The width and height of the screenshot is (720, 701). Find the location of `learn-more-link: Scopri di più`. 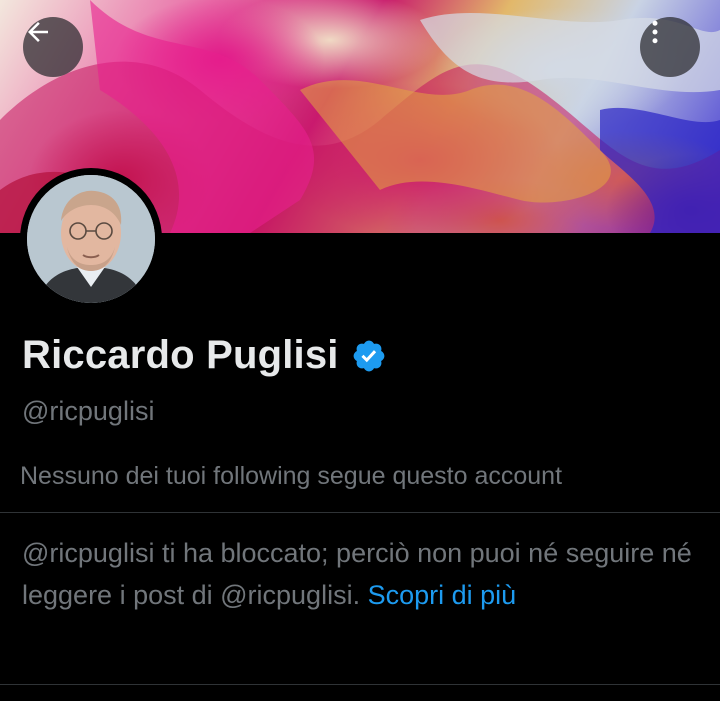

learn-more-link: Scopri di più is located at coordinates (442, 595).